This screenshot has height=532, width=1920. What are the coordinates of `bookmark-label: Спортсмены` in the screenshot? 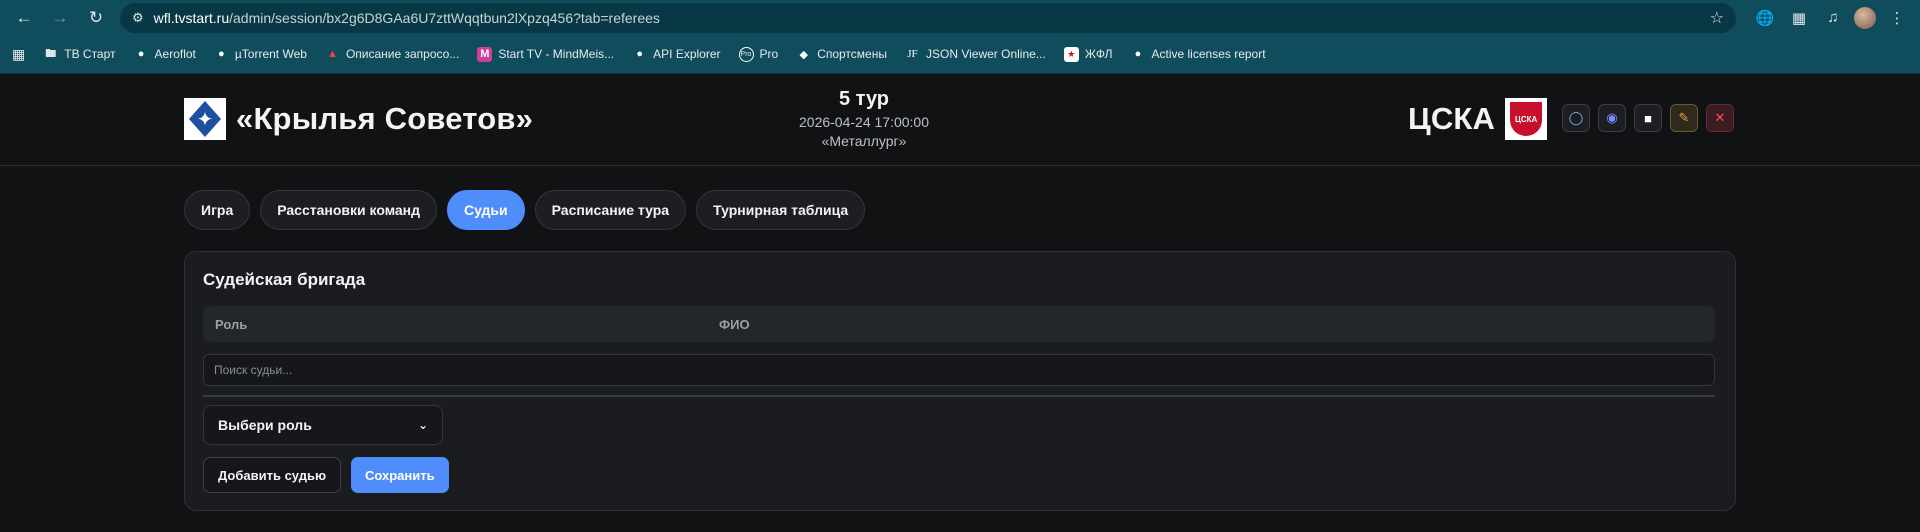 It's located at (852, 54).